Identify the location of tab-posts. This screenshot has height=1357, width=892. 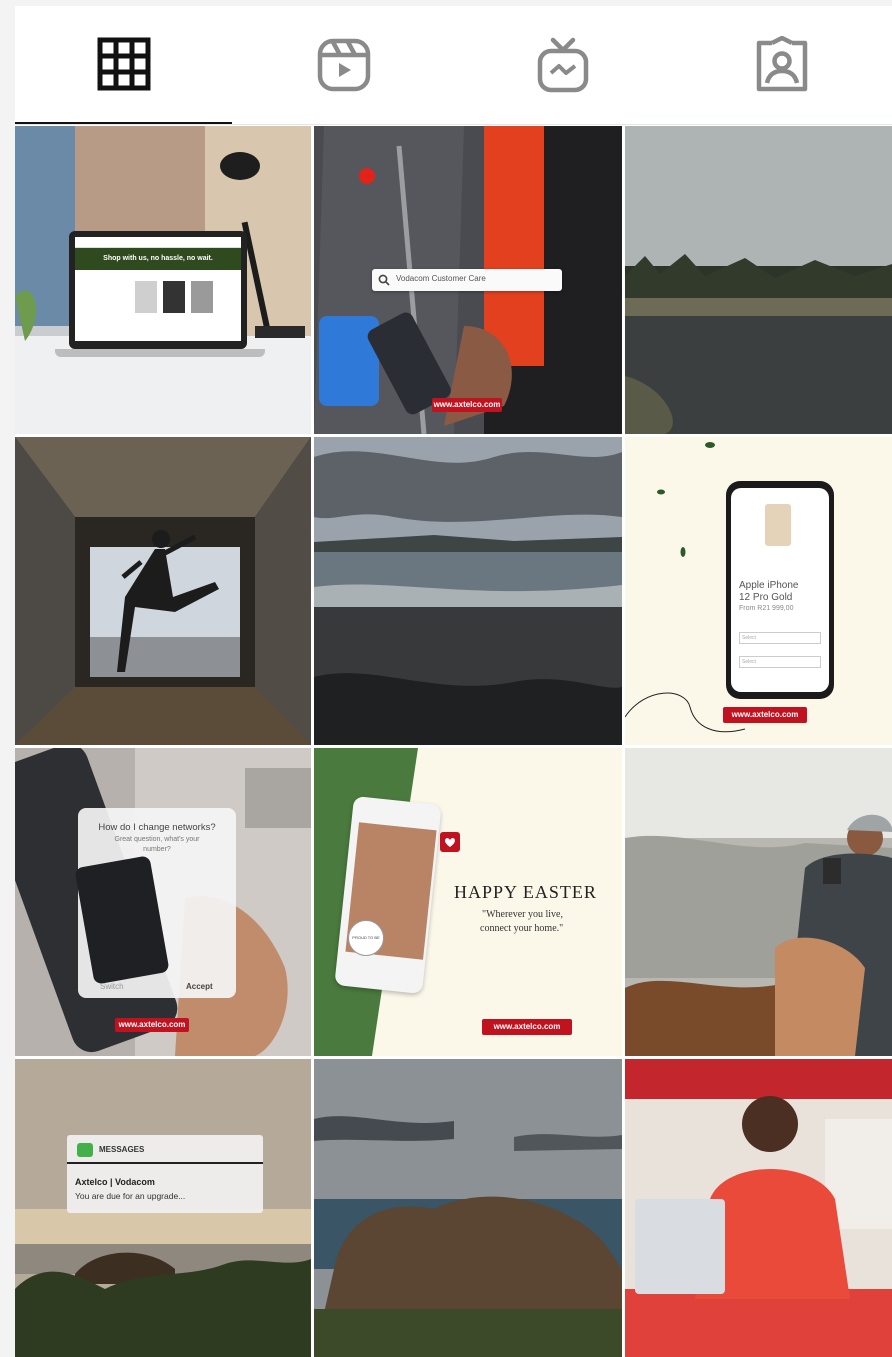
(124, 65).